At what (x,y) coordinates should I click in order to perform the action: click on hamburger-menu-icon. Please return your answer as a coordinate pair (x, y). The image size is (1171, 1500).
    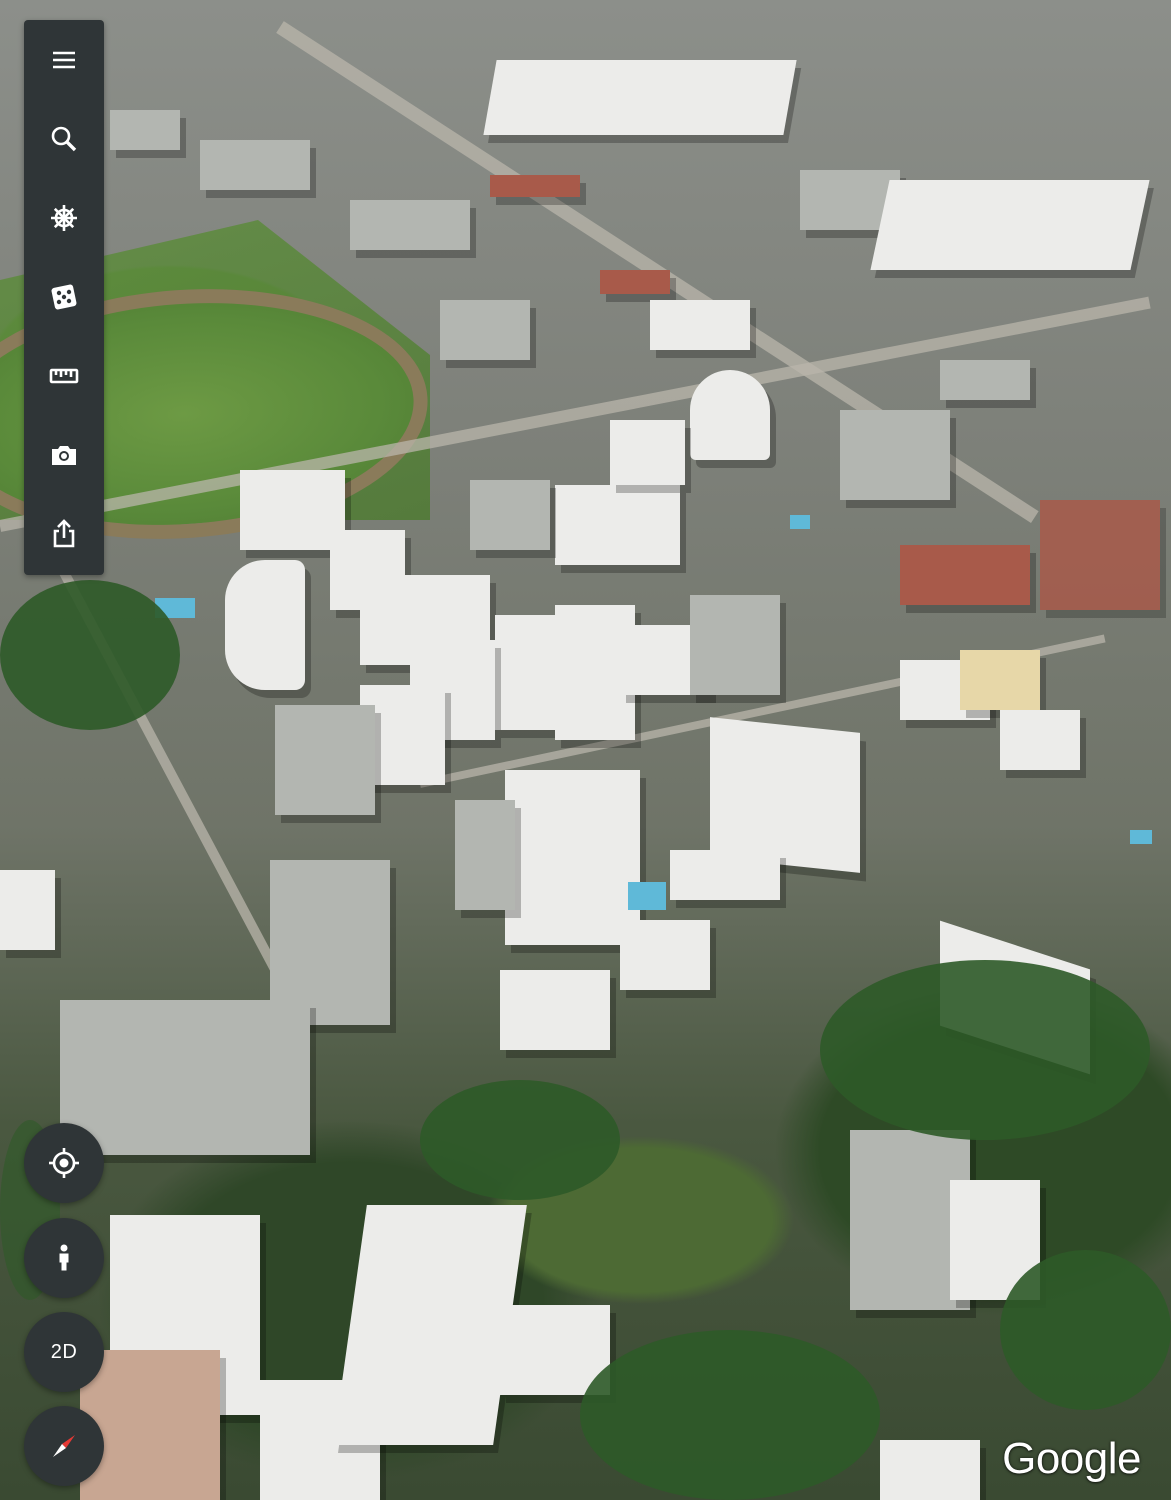
    Looking at the image, I should click on (64, 60).